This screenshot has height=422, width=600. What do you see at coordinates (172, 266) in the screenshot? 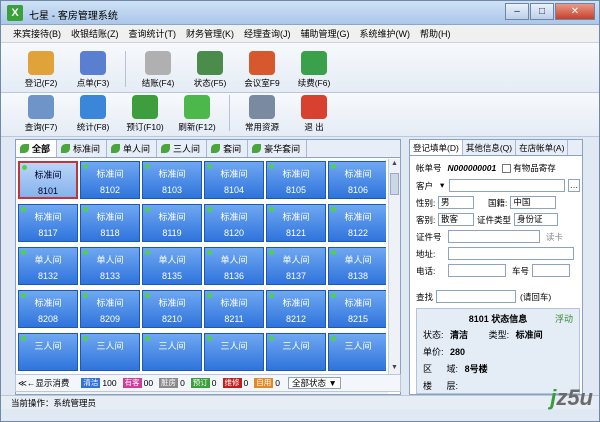
I see `room-card: 单人间 8135` at bounding box center [172, 266].